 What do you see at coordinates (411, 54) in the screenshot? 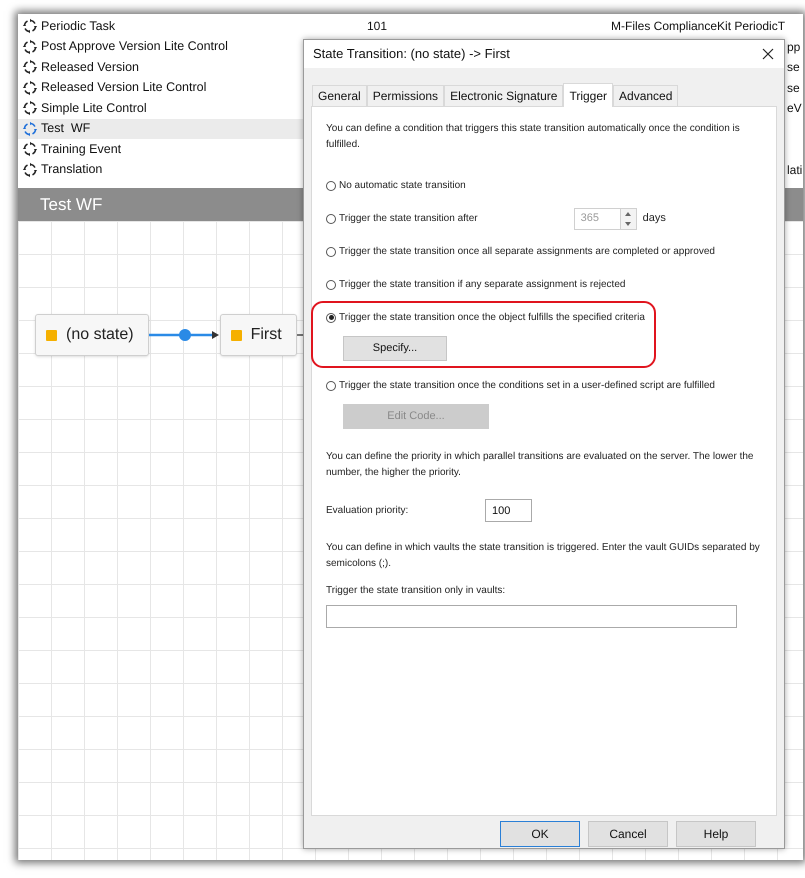
I see `dialog-title: State Transition: (no state) -> First` at bounding box center [411, 54].